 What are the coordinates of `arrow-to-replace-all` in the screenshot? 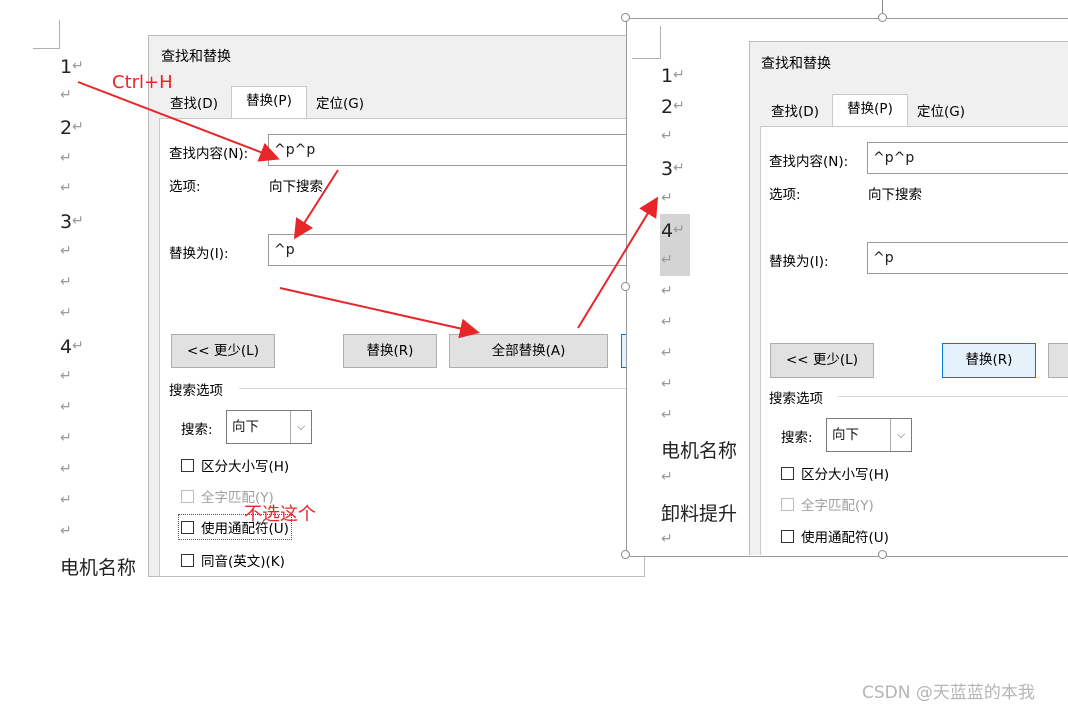 It's located at (379, 313).